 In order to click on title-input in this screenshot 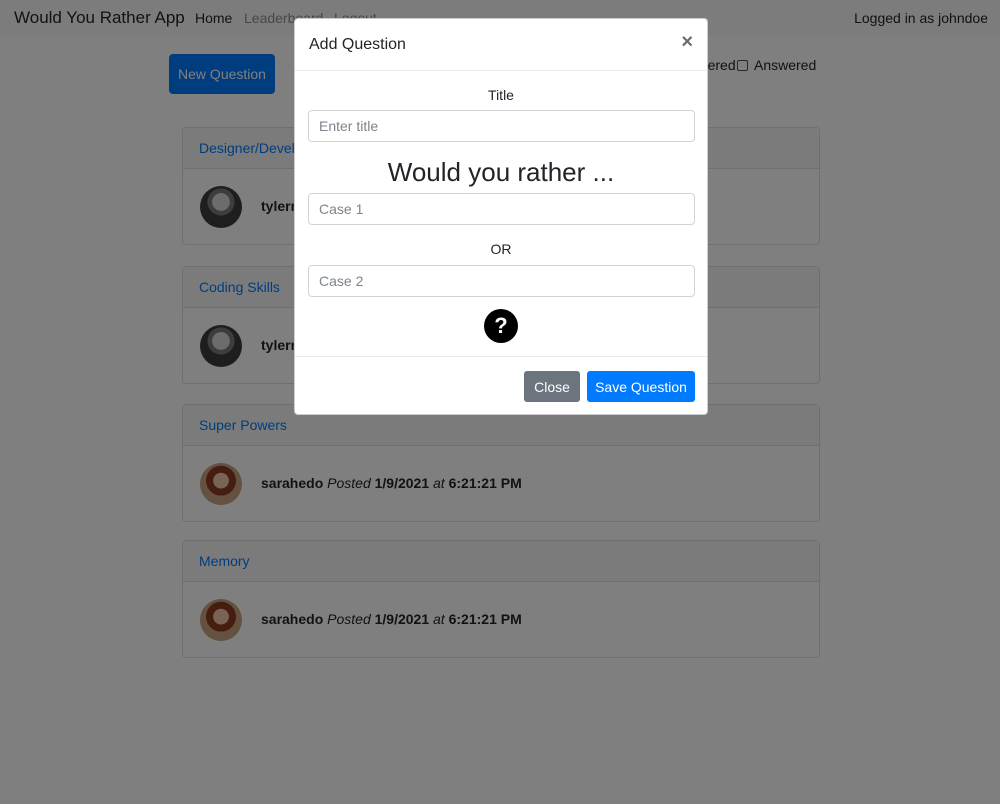, I will do `click(501, 126)`.